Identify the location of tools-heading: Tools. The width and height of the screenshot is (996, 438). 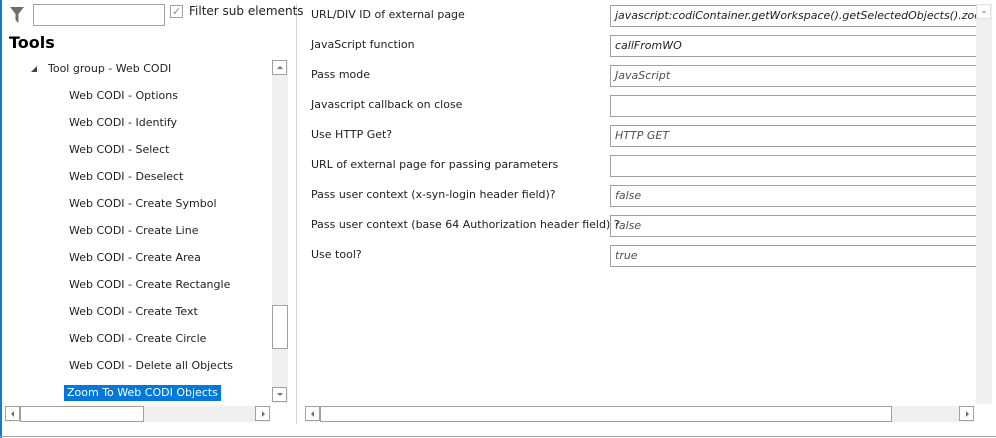
(32, 42).